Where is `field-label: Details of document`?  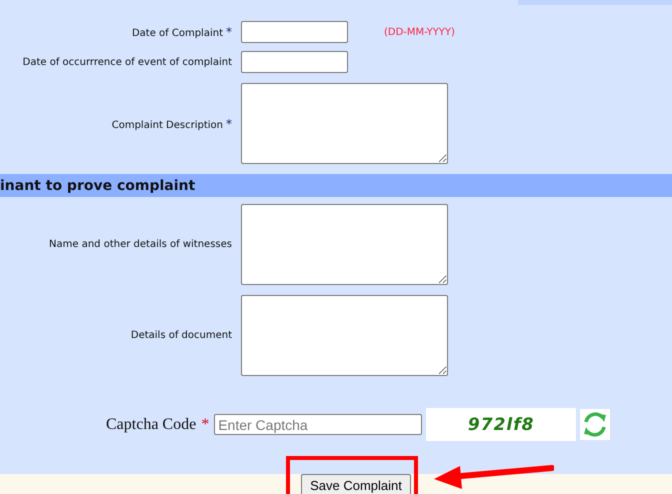
field-label: Details of document is located at coordinates (181, 335).